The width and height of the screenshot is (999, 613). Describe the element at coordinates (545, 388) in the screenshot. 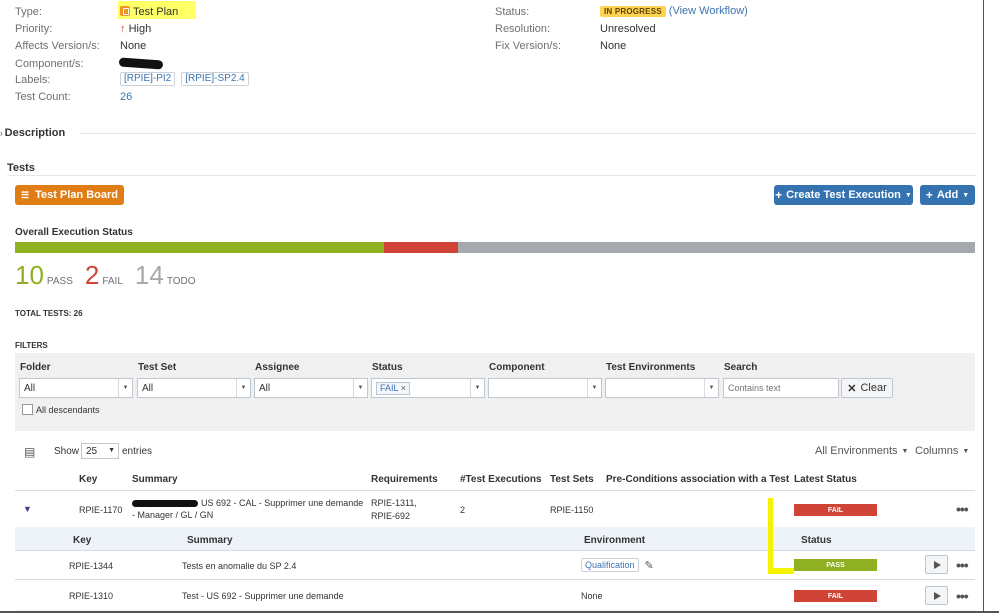

I see `component-select: ▼` at that location.